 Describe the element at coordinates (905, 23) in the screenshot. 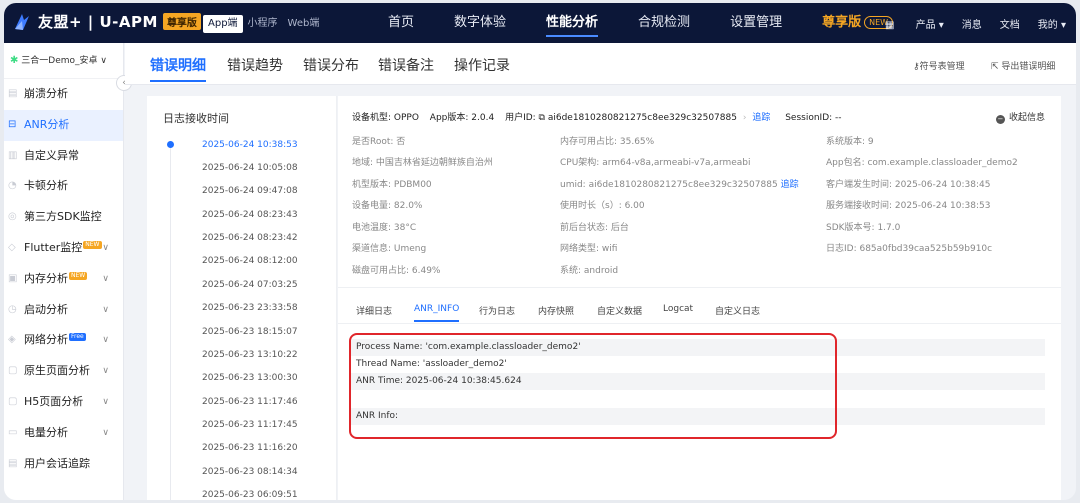

I see `products-menu: ▦ 产品 ▾` at that location.